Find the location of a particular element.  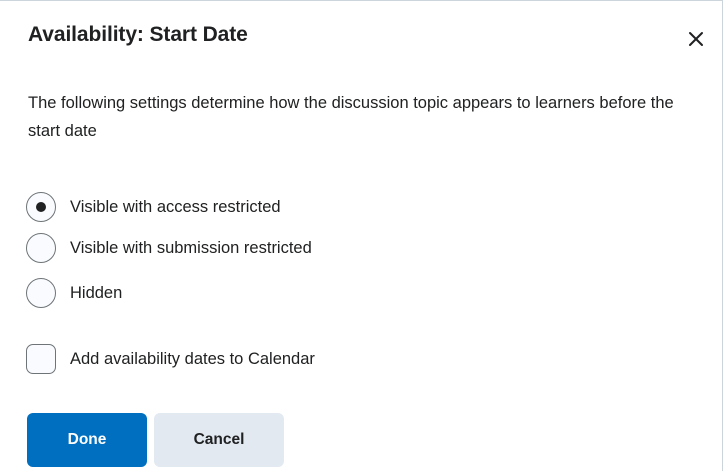

radio-option-access-restricted: Visible with access restricted is located at coordinates (153, 207).